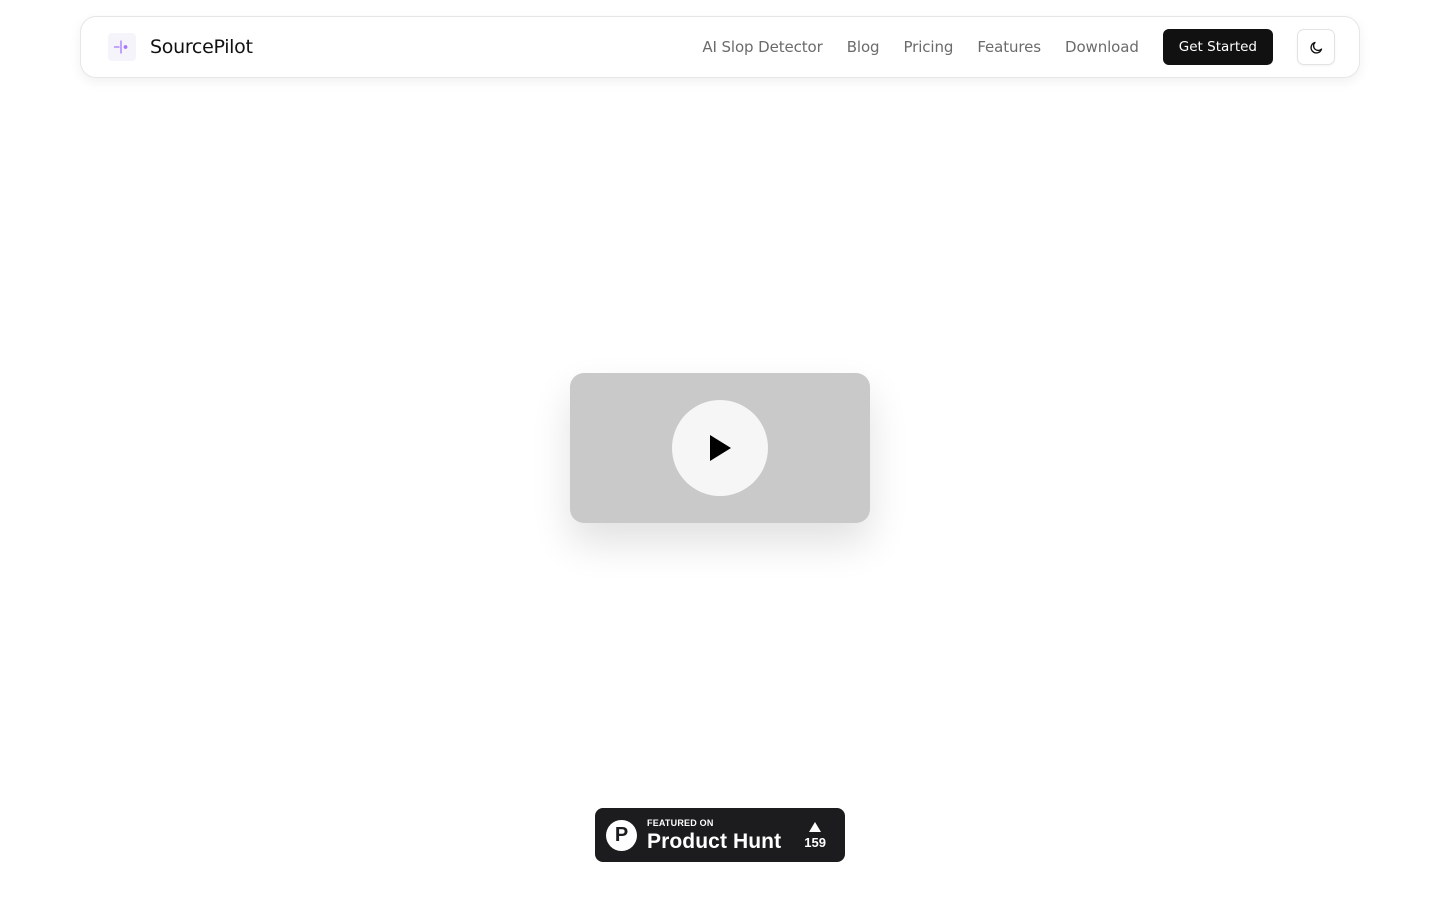 The height and width of the screenshot is (900, 1440). What do you see at coordinates (762, 47) in the screenshot?
I see `nav-link-ai-slop-detector: AI Slop Detector` at bounding box center [762, 47].